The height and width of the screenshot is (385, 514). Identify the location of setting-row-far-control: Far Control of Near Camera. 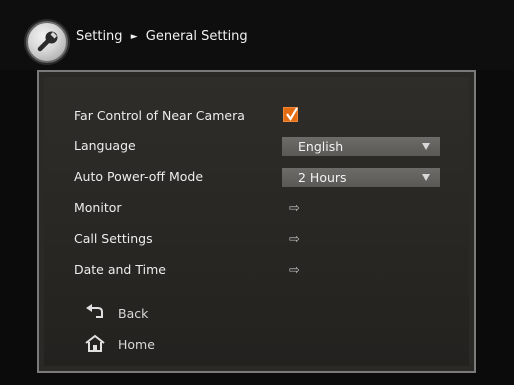
(259, 117).